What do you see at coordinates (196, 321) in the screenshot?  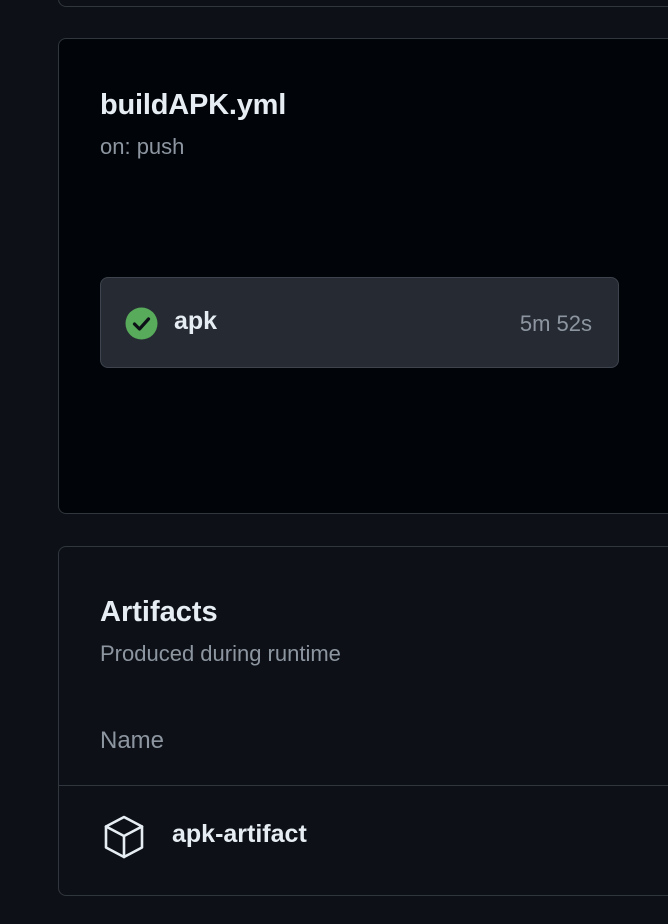 I see `job-name: apk` at bounding box center [196, 321].